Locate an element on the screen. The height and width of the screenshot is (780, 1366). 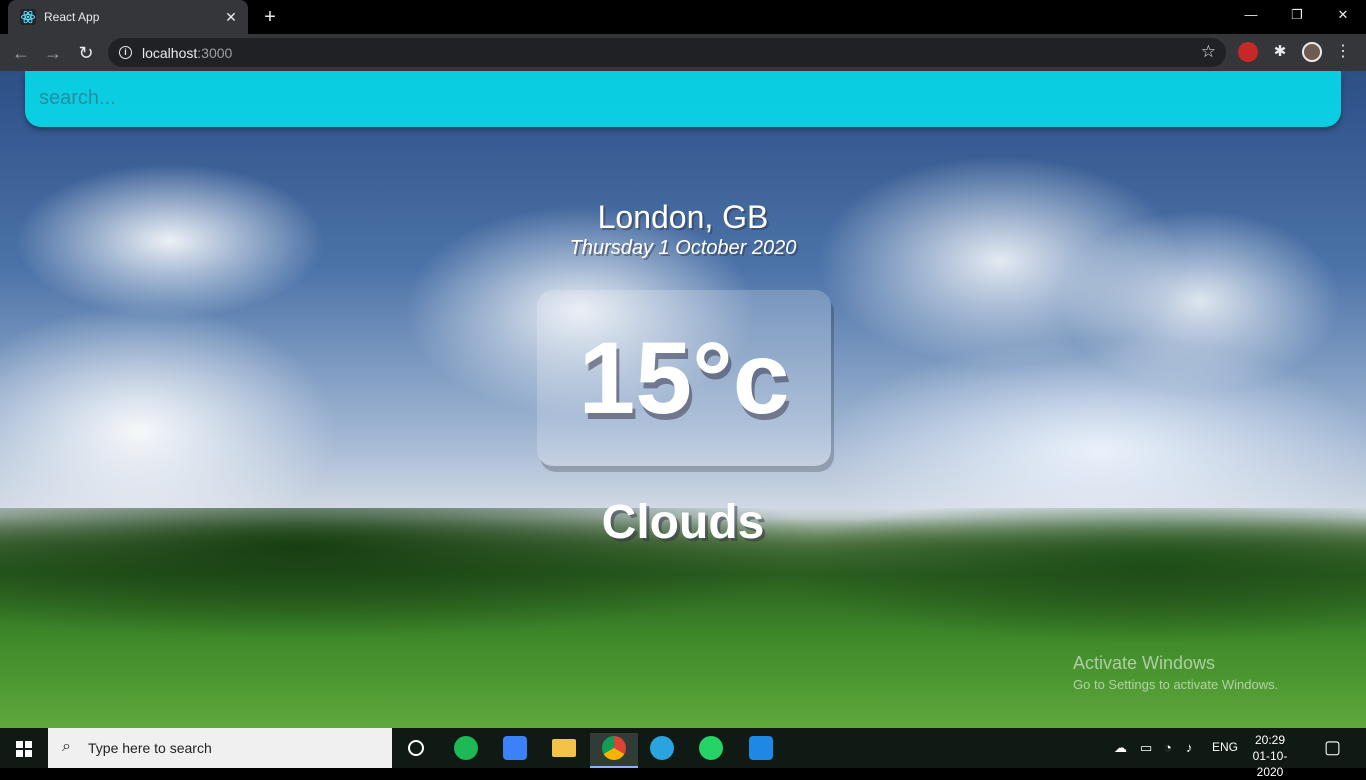
date-label: Thursday 1 October 2020 is located at coordinates (683, 248).